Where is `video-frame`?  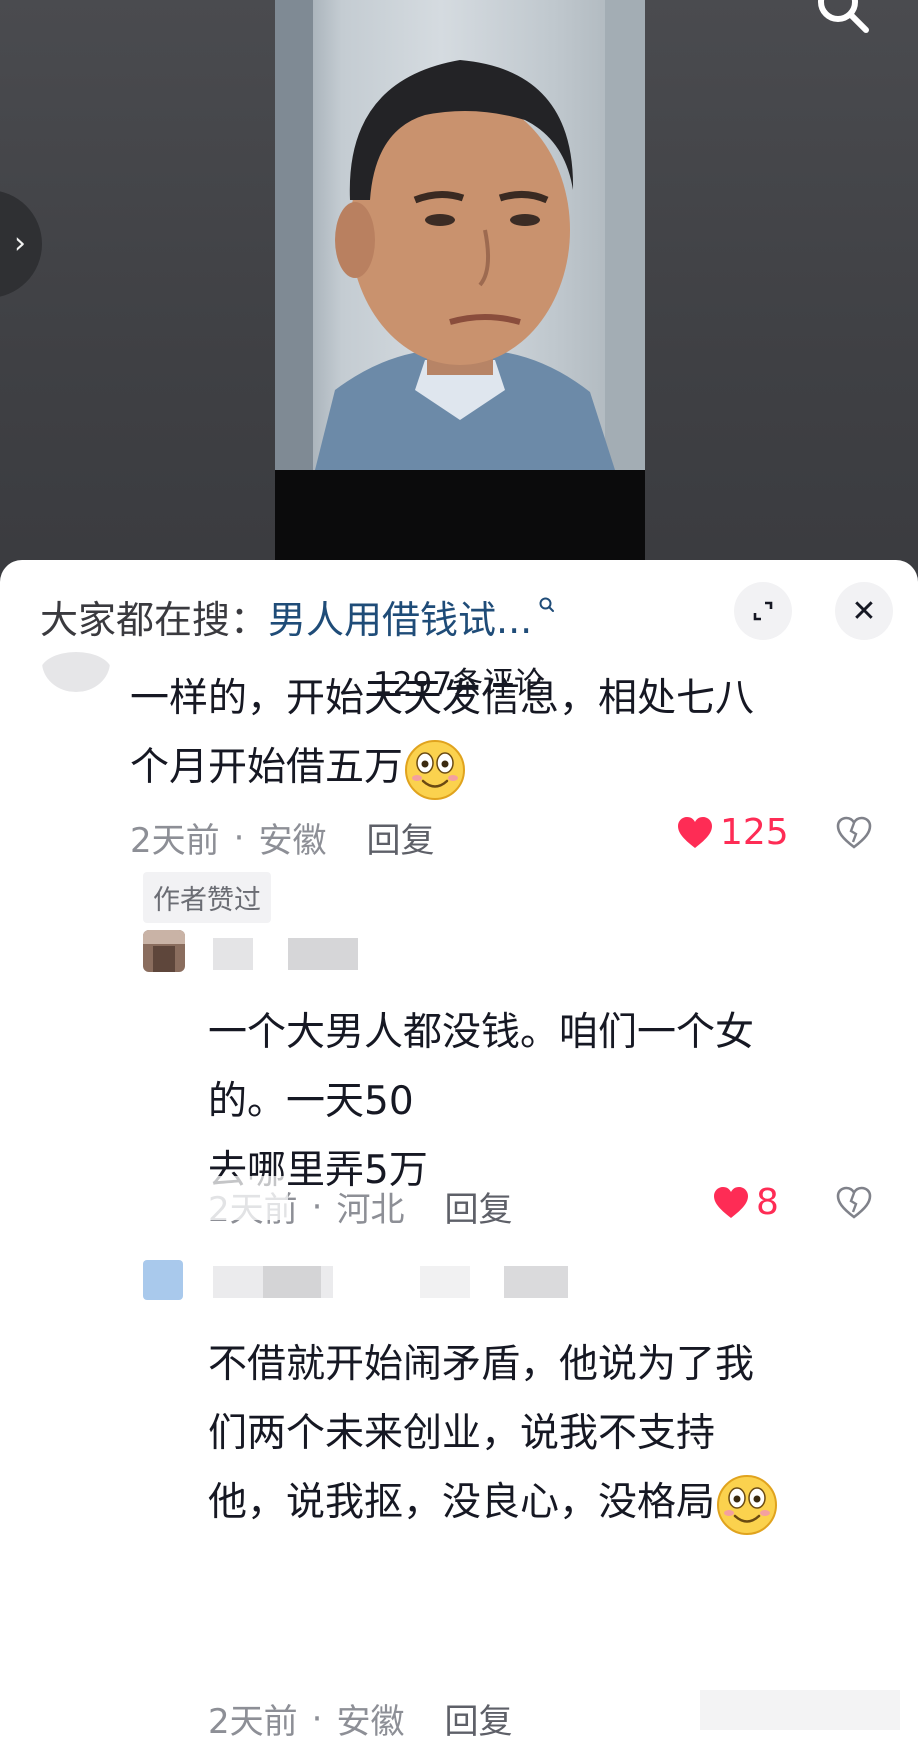
video-frame is located at coordinates (460, 280).